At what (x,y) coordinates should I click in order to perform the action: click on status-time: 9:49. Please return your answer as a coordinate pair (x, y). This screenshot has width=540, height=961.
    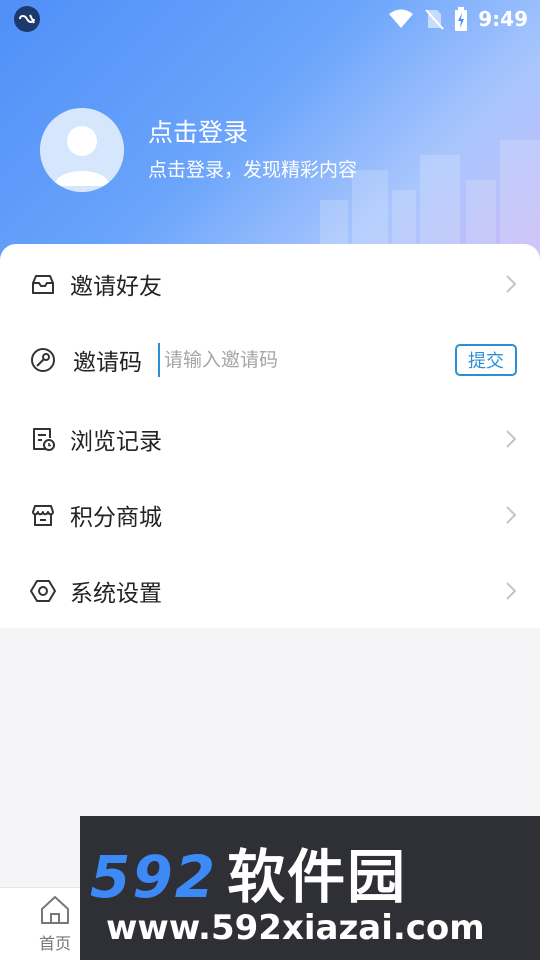
    Looking at the image, I should click on (503, 19).